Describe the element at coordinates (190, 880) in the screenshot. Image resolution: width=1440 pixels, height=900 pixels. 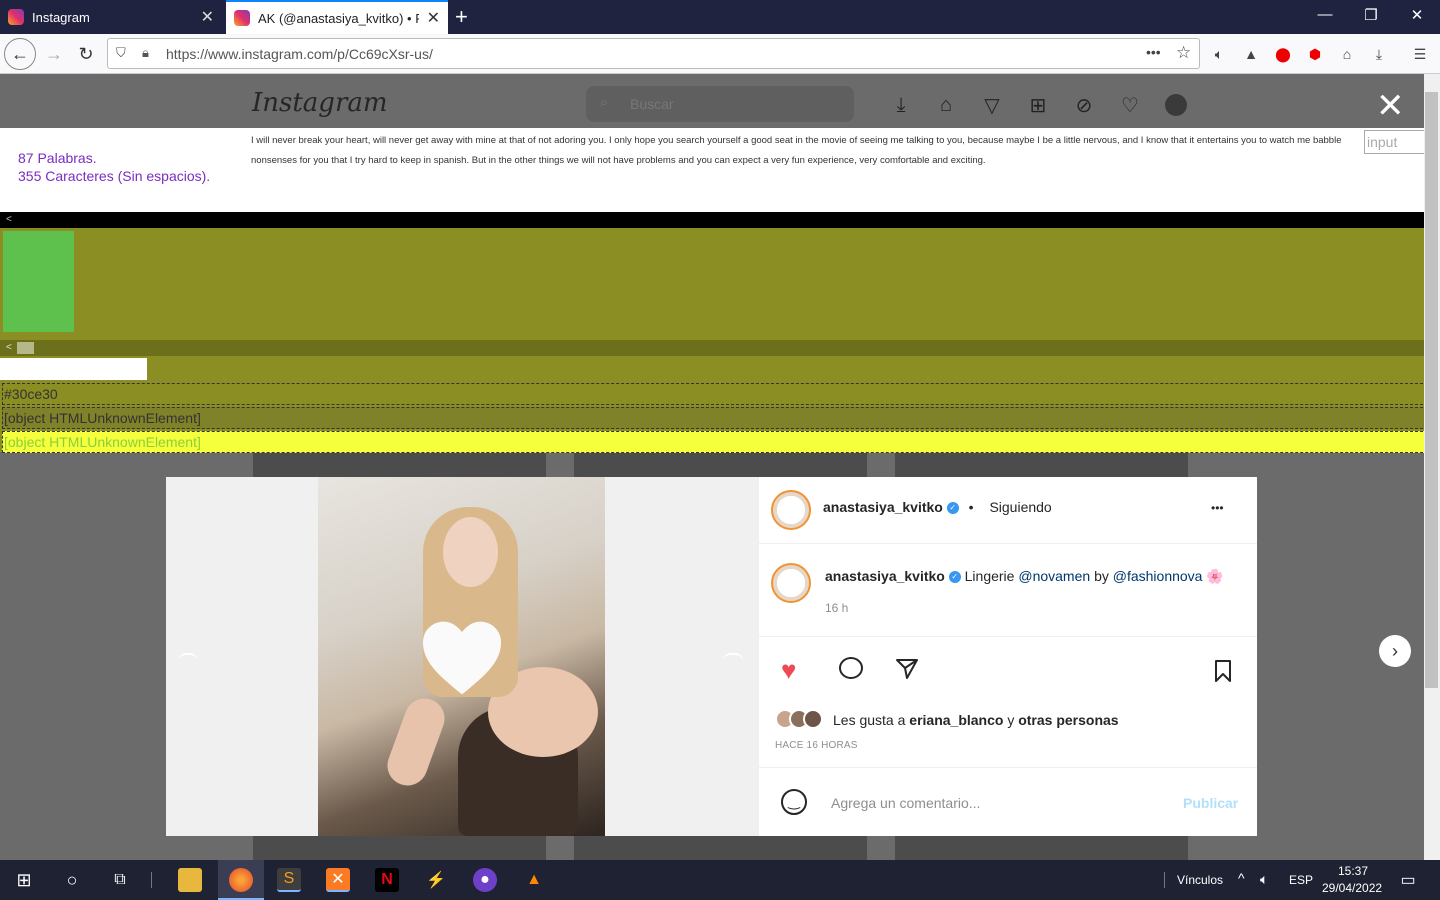
I see `file-explorer-icon` at that location.